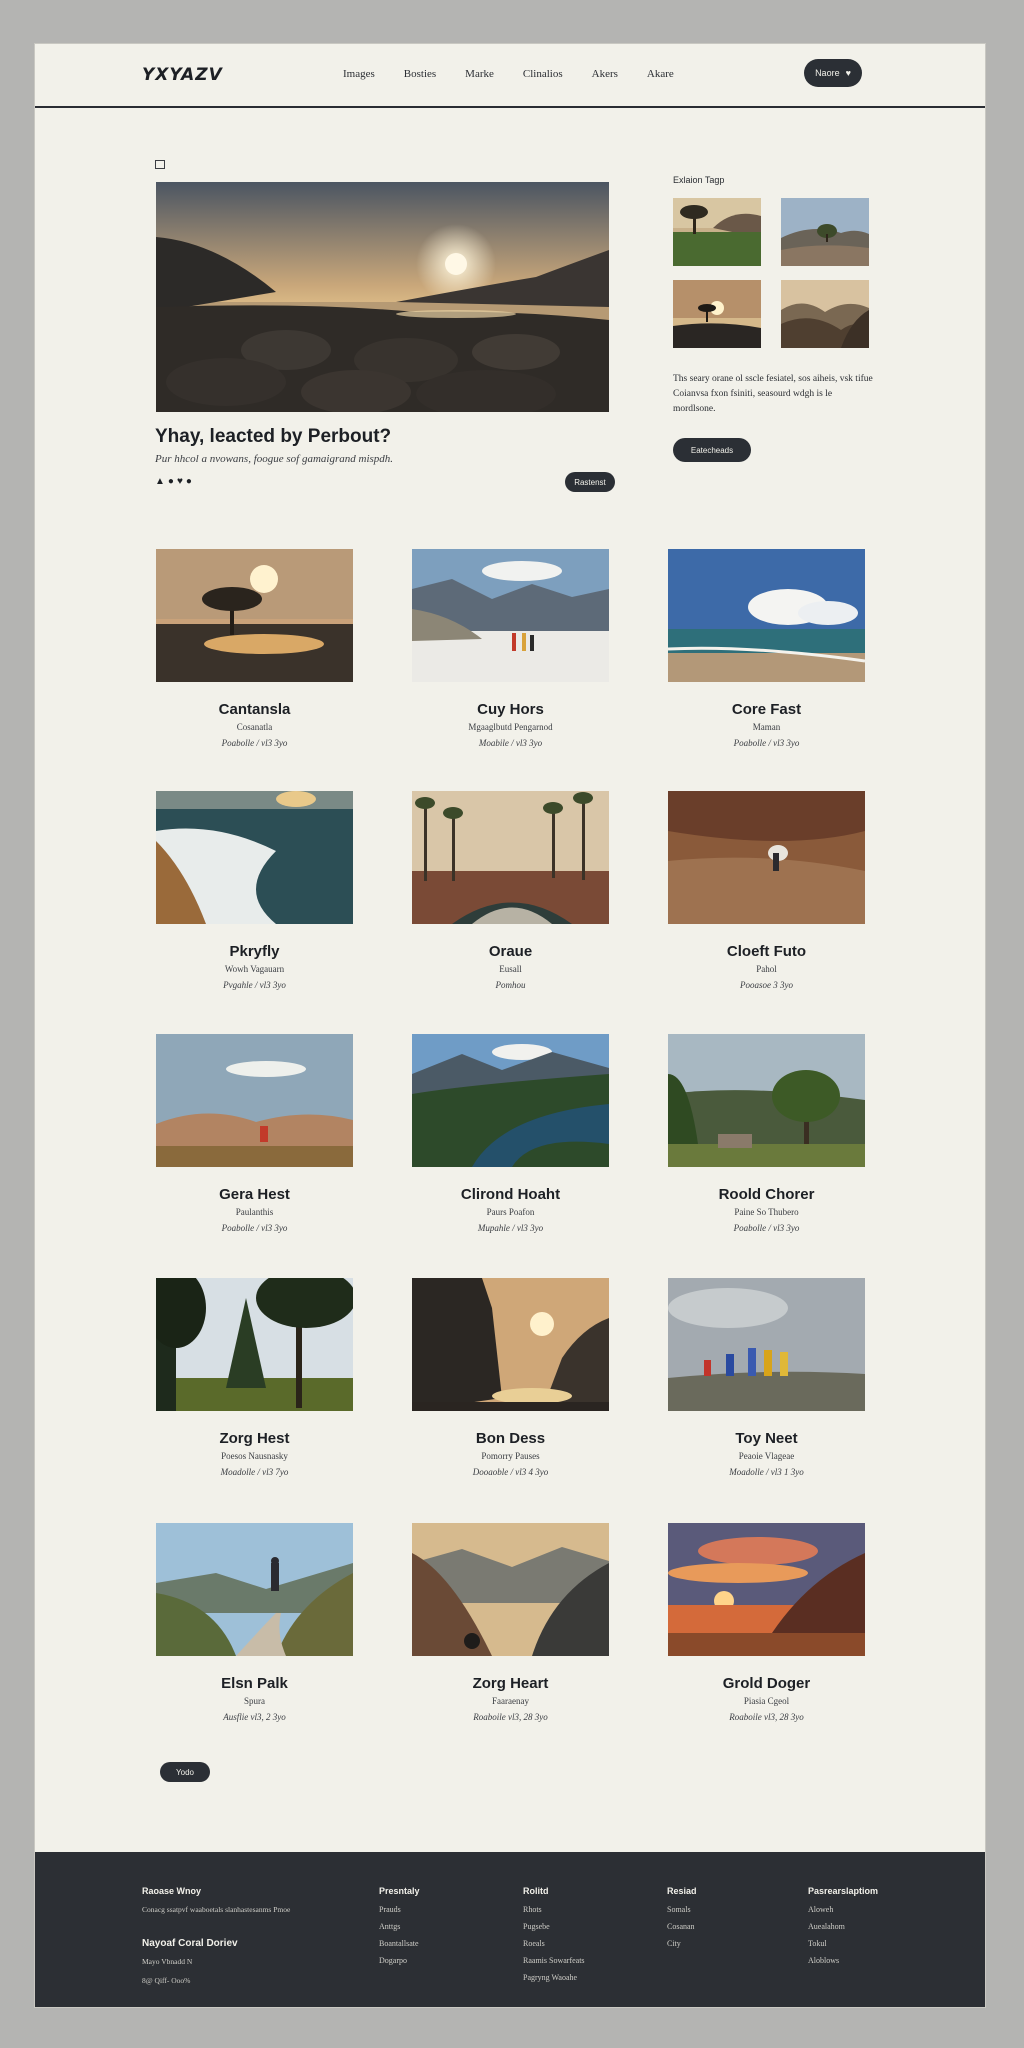  What do you see at coordinates (554, 1943) in the screenshot?
I see `footer-link: Roeals` at bounding box center [554, 1943].